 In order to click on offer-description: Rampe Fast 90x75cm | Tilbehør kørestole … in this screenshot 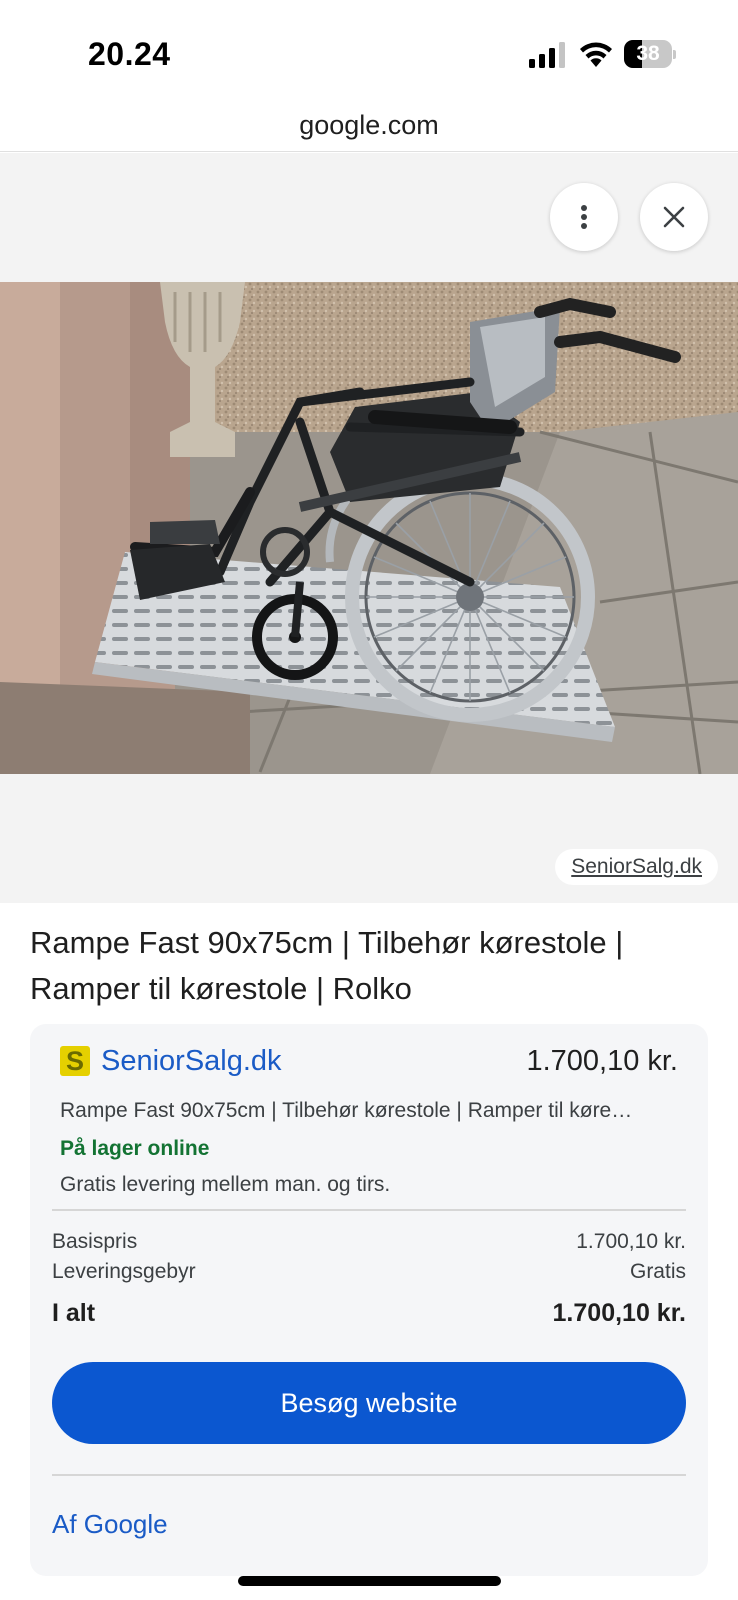, I will do `click(350, 1110)`.